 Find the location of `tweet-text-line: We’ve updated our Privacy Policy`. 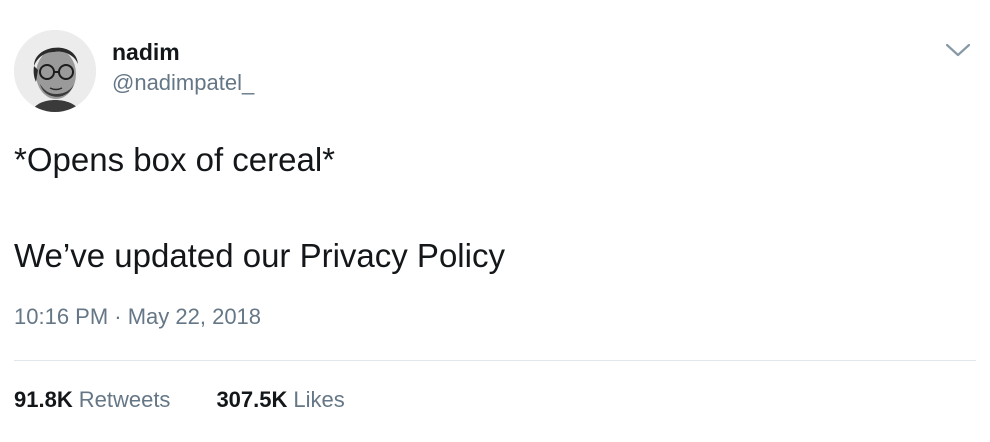

tweet-text-line: We’ve updated our Privacy Policy is located at coordinates (259, 255).